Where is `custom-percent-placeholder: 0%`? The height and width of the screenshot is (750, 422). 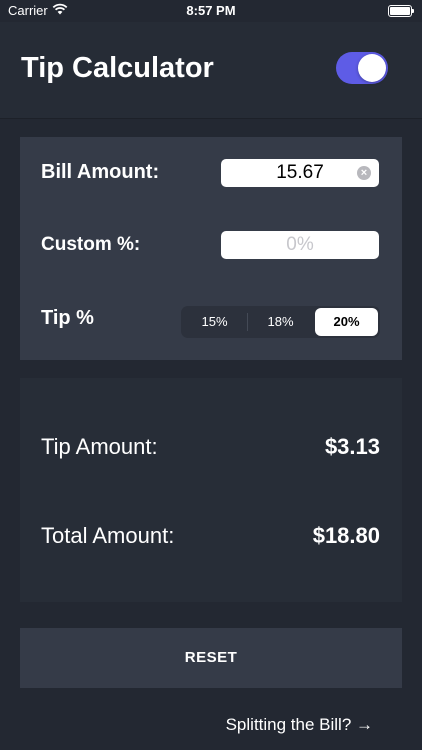 custom-percent-placeholder: 0% is located at coordinates (300, 244).